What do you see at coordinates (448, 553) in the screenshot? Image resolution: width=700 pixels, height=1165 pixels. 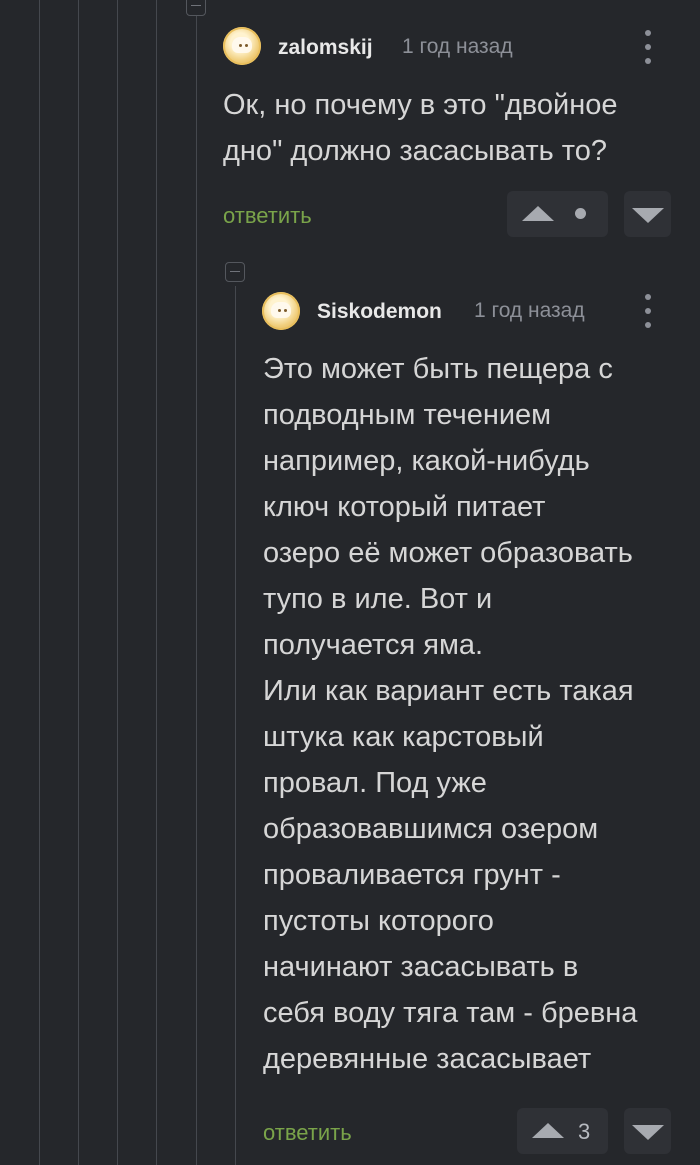 I see `comment-text-line: озеро её может образовать` at bounding box center [448, 553].